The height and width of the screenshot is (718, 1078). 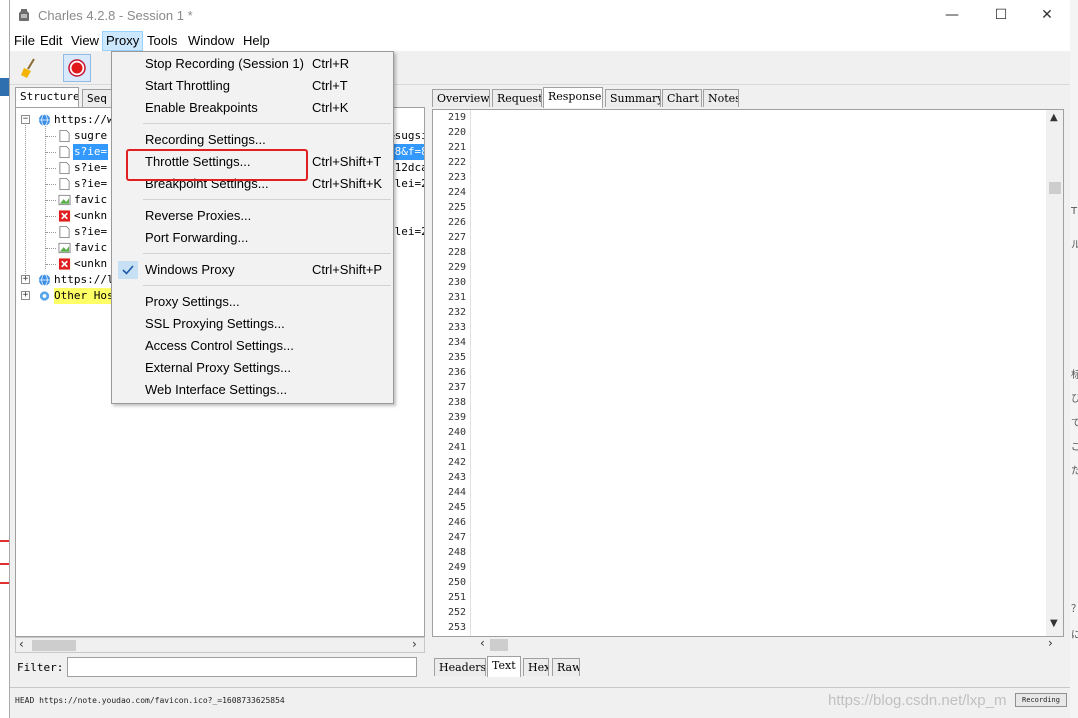 I want to click on response-horizontal-scrollbar: ‹ ›, so click(x=767, y=644).